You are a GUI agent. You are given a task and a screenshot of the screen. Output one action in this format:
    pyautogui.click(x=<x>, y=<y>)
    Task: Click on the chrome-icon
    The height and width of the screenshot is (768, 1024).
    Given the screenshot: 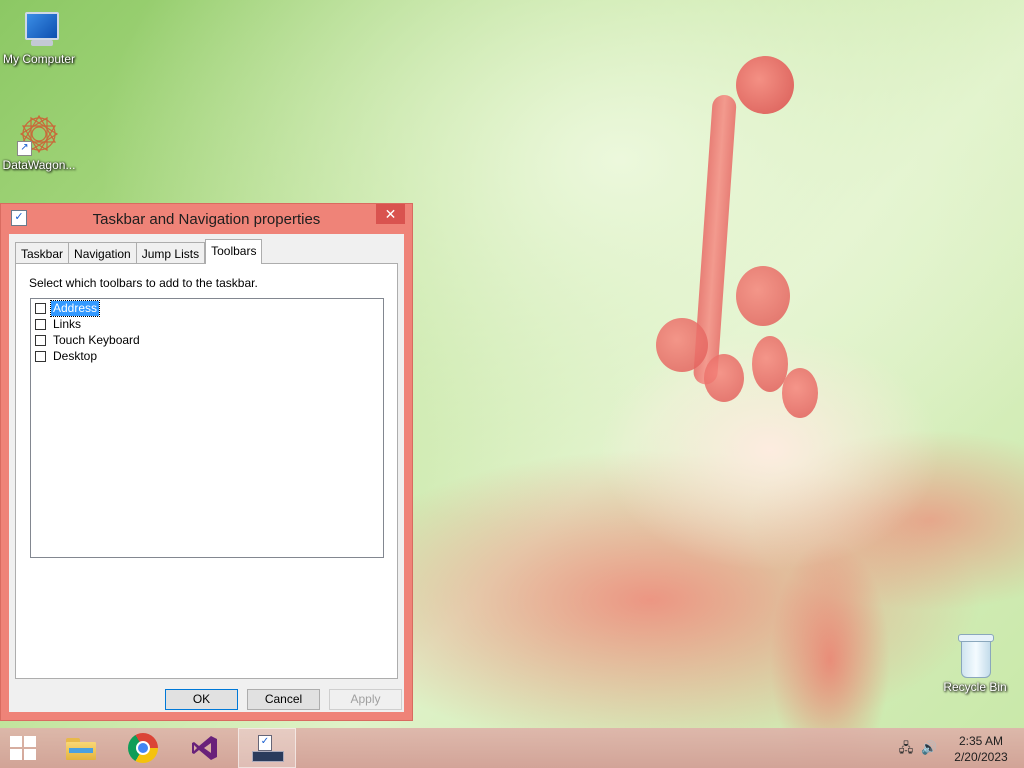 What is the action you would take?
    pyautogui.click(x=143, y=748)
    